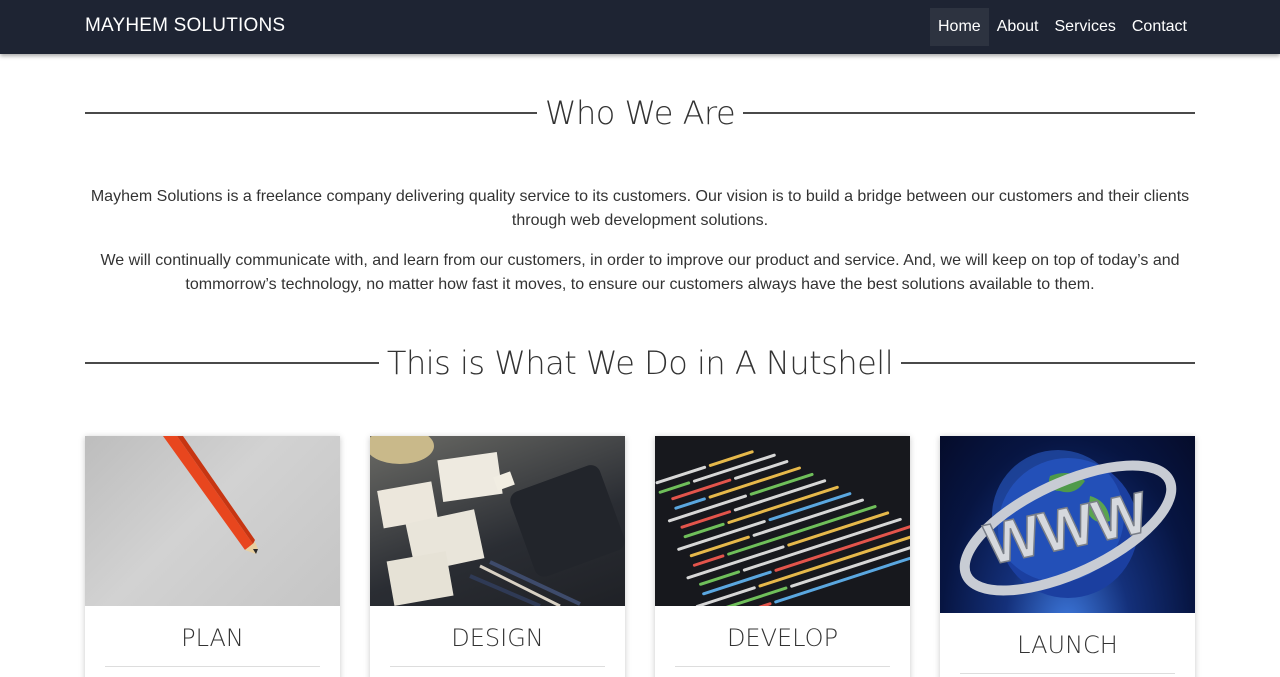 This screenshot has width=1280, height=677. I want to click on service-card-design: DESIGN, so click(497, 556).